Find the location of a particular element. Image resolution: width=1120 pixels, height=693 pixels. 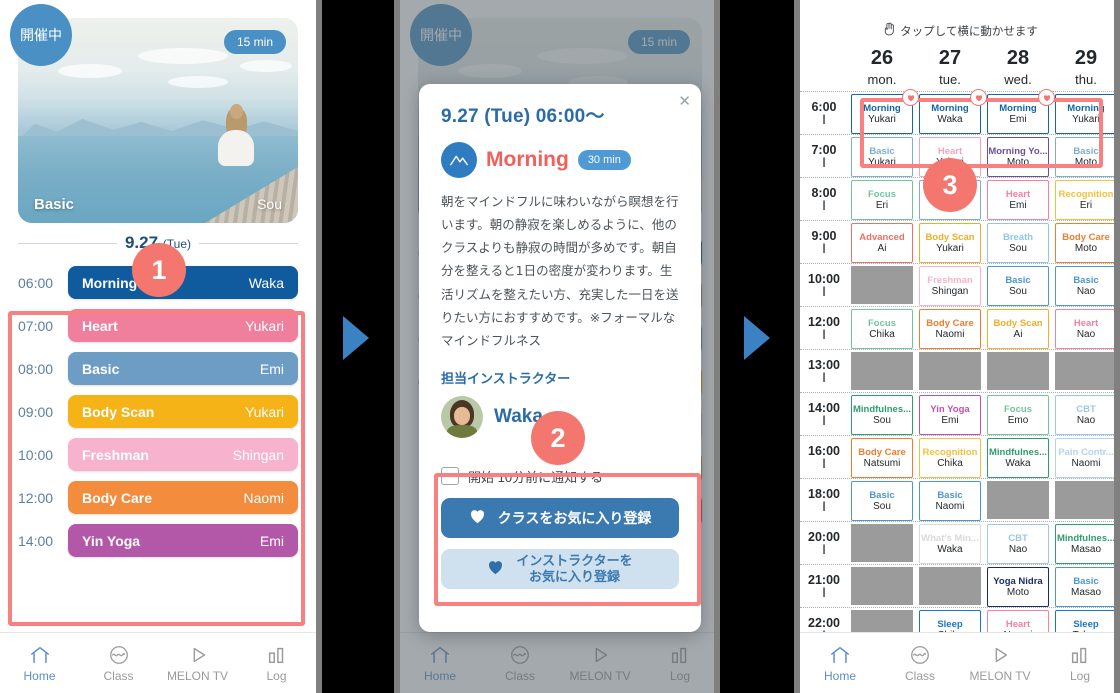

schedule-grid-cell is located at coordinates (1018, 500).